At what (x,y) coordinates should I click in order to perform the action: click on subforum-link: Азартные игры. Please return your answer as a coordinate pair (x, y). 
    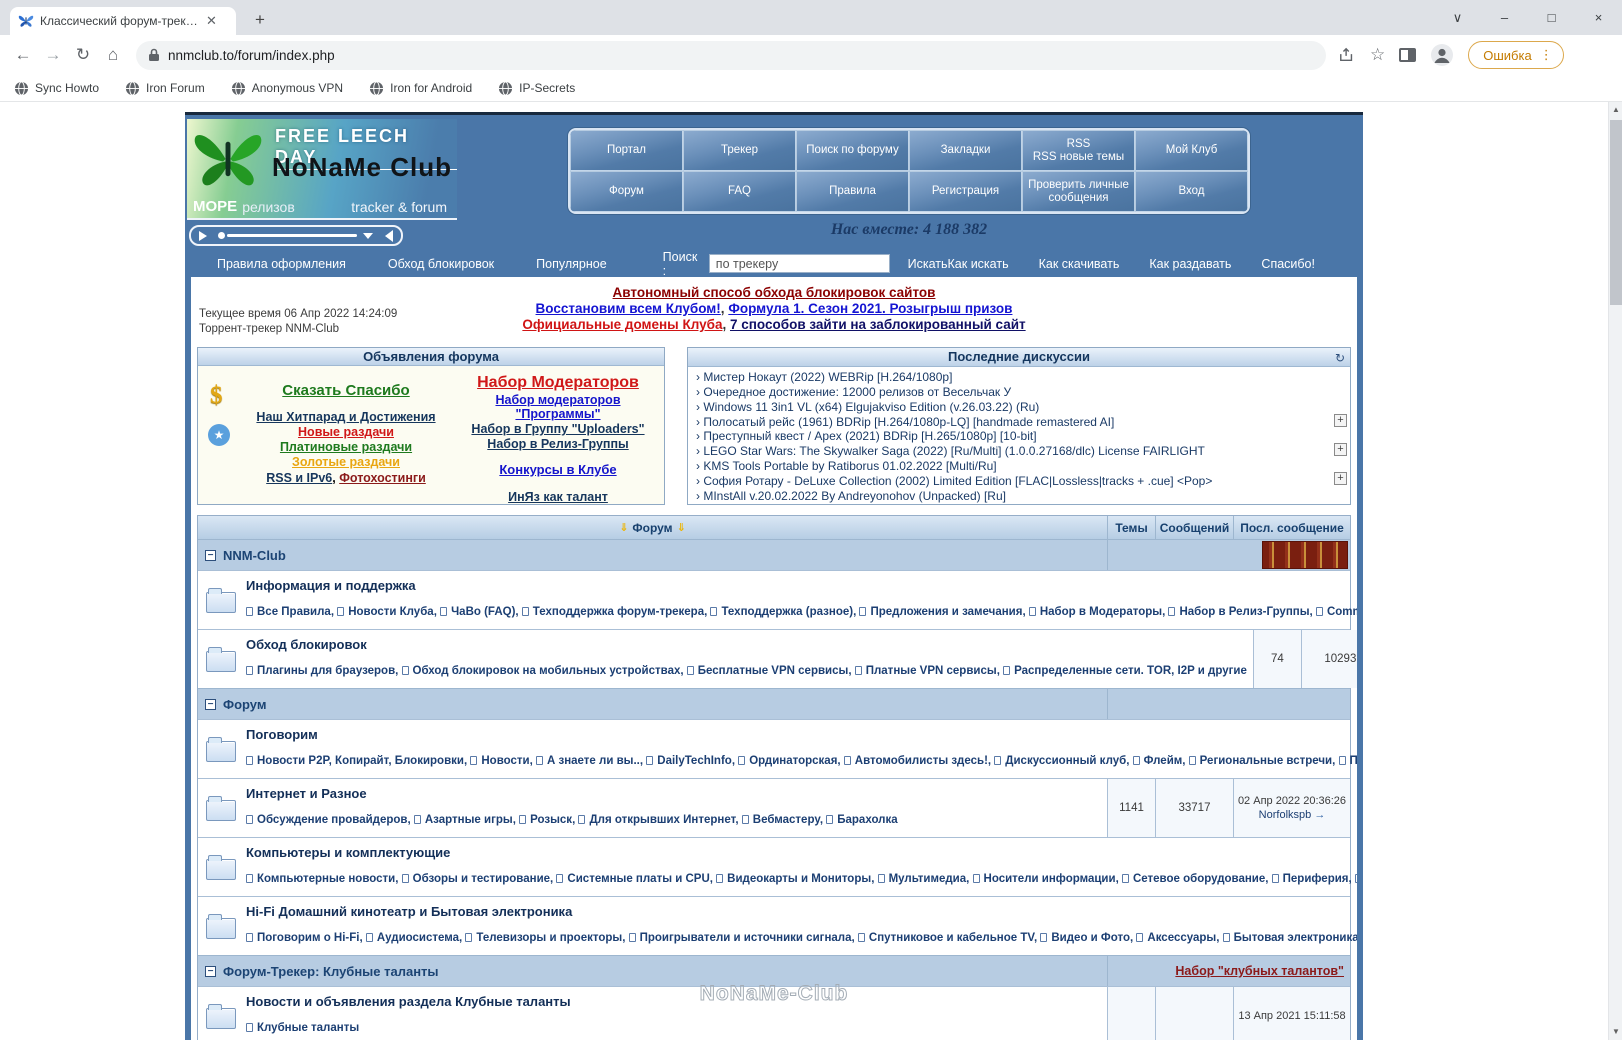
    Looking at the image, I should click on (466, 820).